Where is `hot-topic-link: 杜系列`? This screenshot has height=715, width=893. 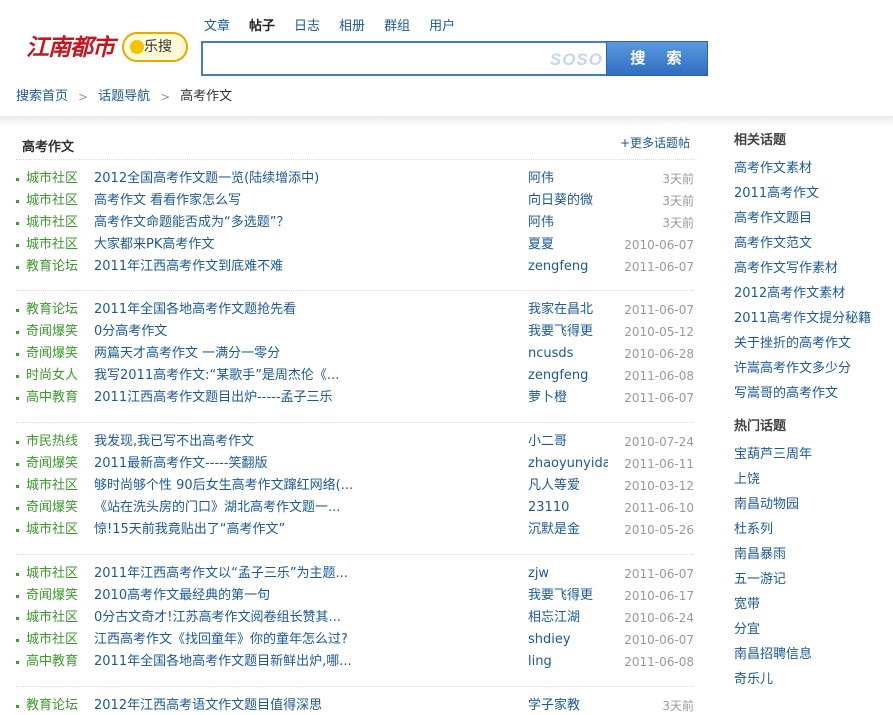 hot-topic-link: 杜系列 is located at coordinates (809, 529).